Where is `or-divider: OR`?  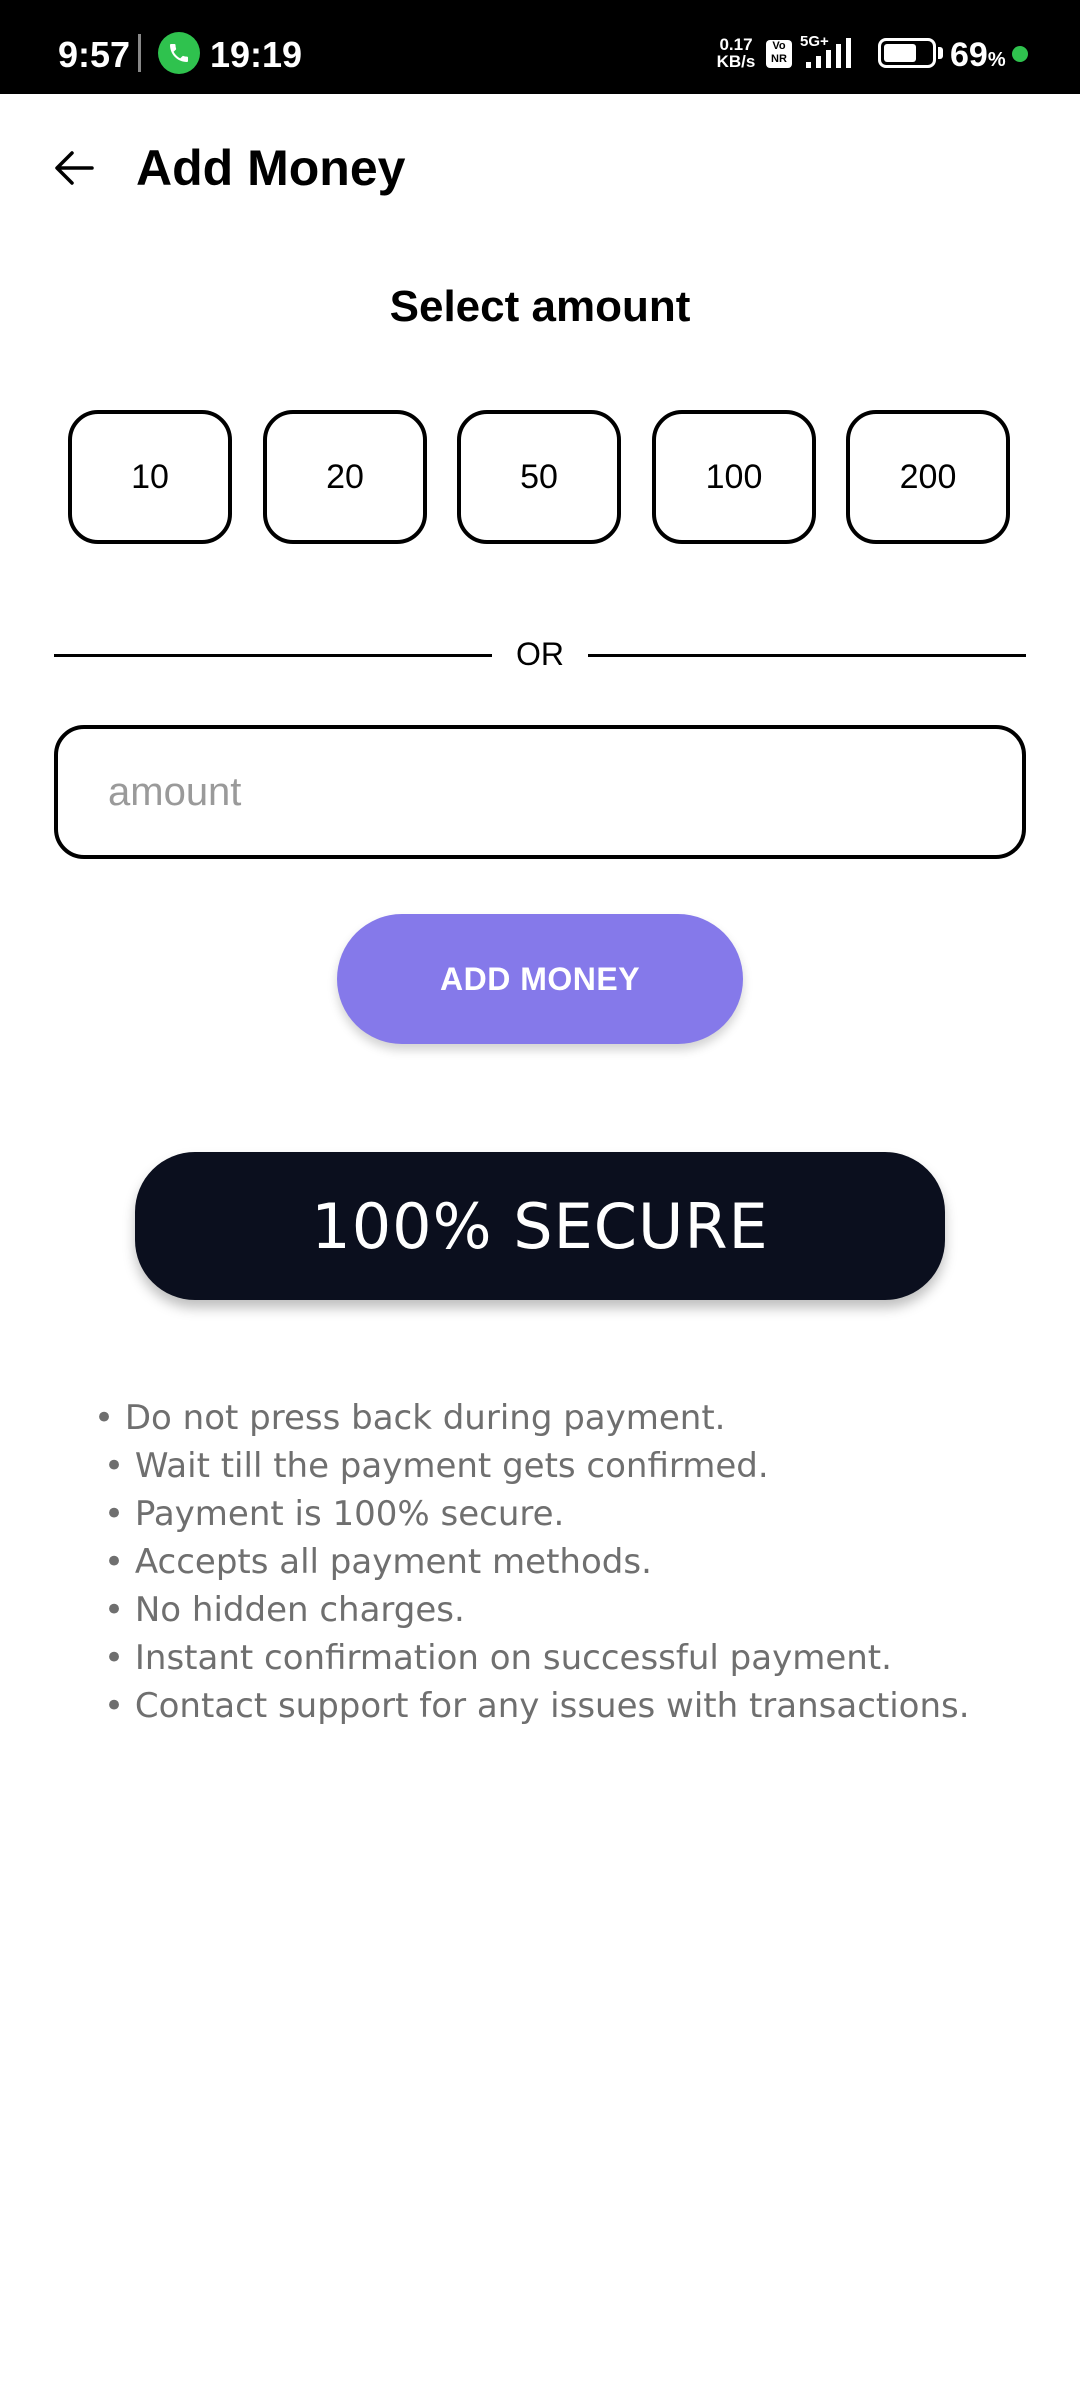 or-divider: OR is located at coordinates (540, 654).